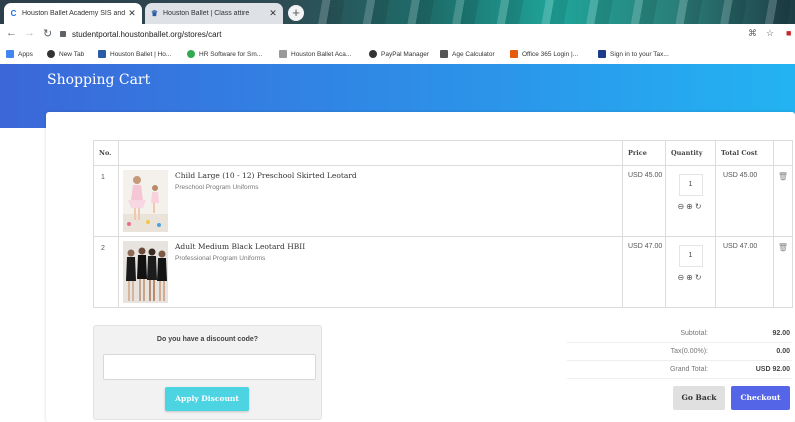 The height and width of the screenshot is (422, 795). I want to click on subtotal-value: 92.00, so click(781, 333).